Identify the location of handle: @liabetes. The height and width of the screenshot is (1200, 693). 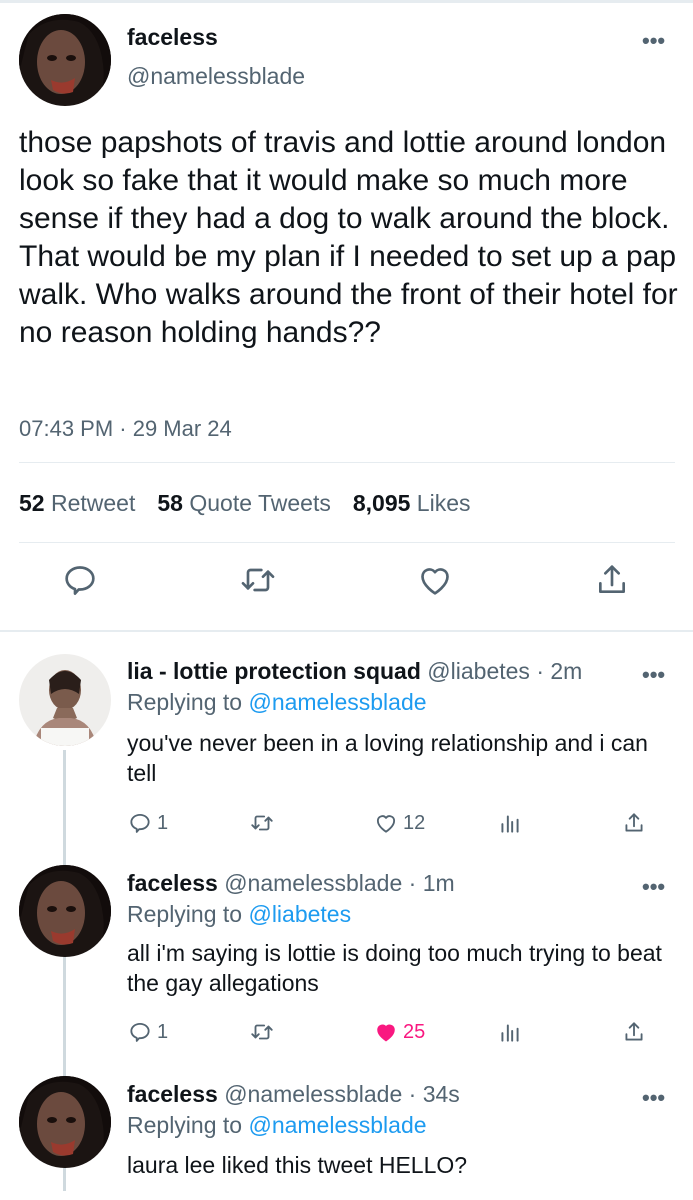
(478, 671).